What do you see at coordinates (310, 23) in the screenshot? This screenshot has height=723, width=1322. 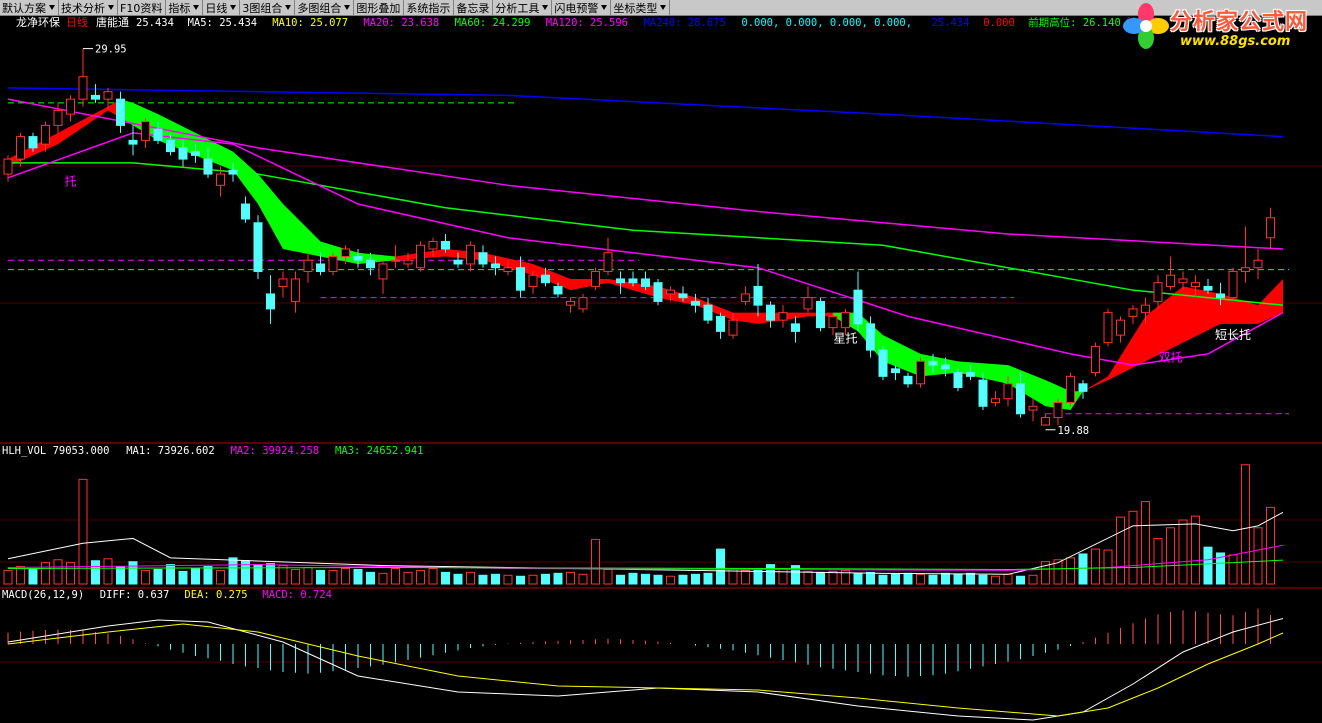 I see `price-legend-item-2: MA10: 25.077` at bounding box center [310, 23].